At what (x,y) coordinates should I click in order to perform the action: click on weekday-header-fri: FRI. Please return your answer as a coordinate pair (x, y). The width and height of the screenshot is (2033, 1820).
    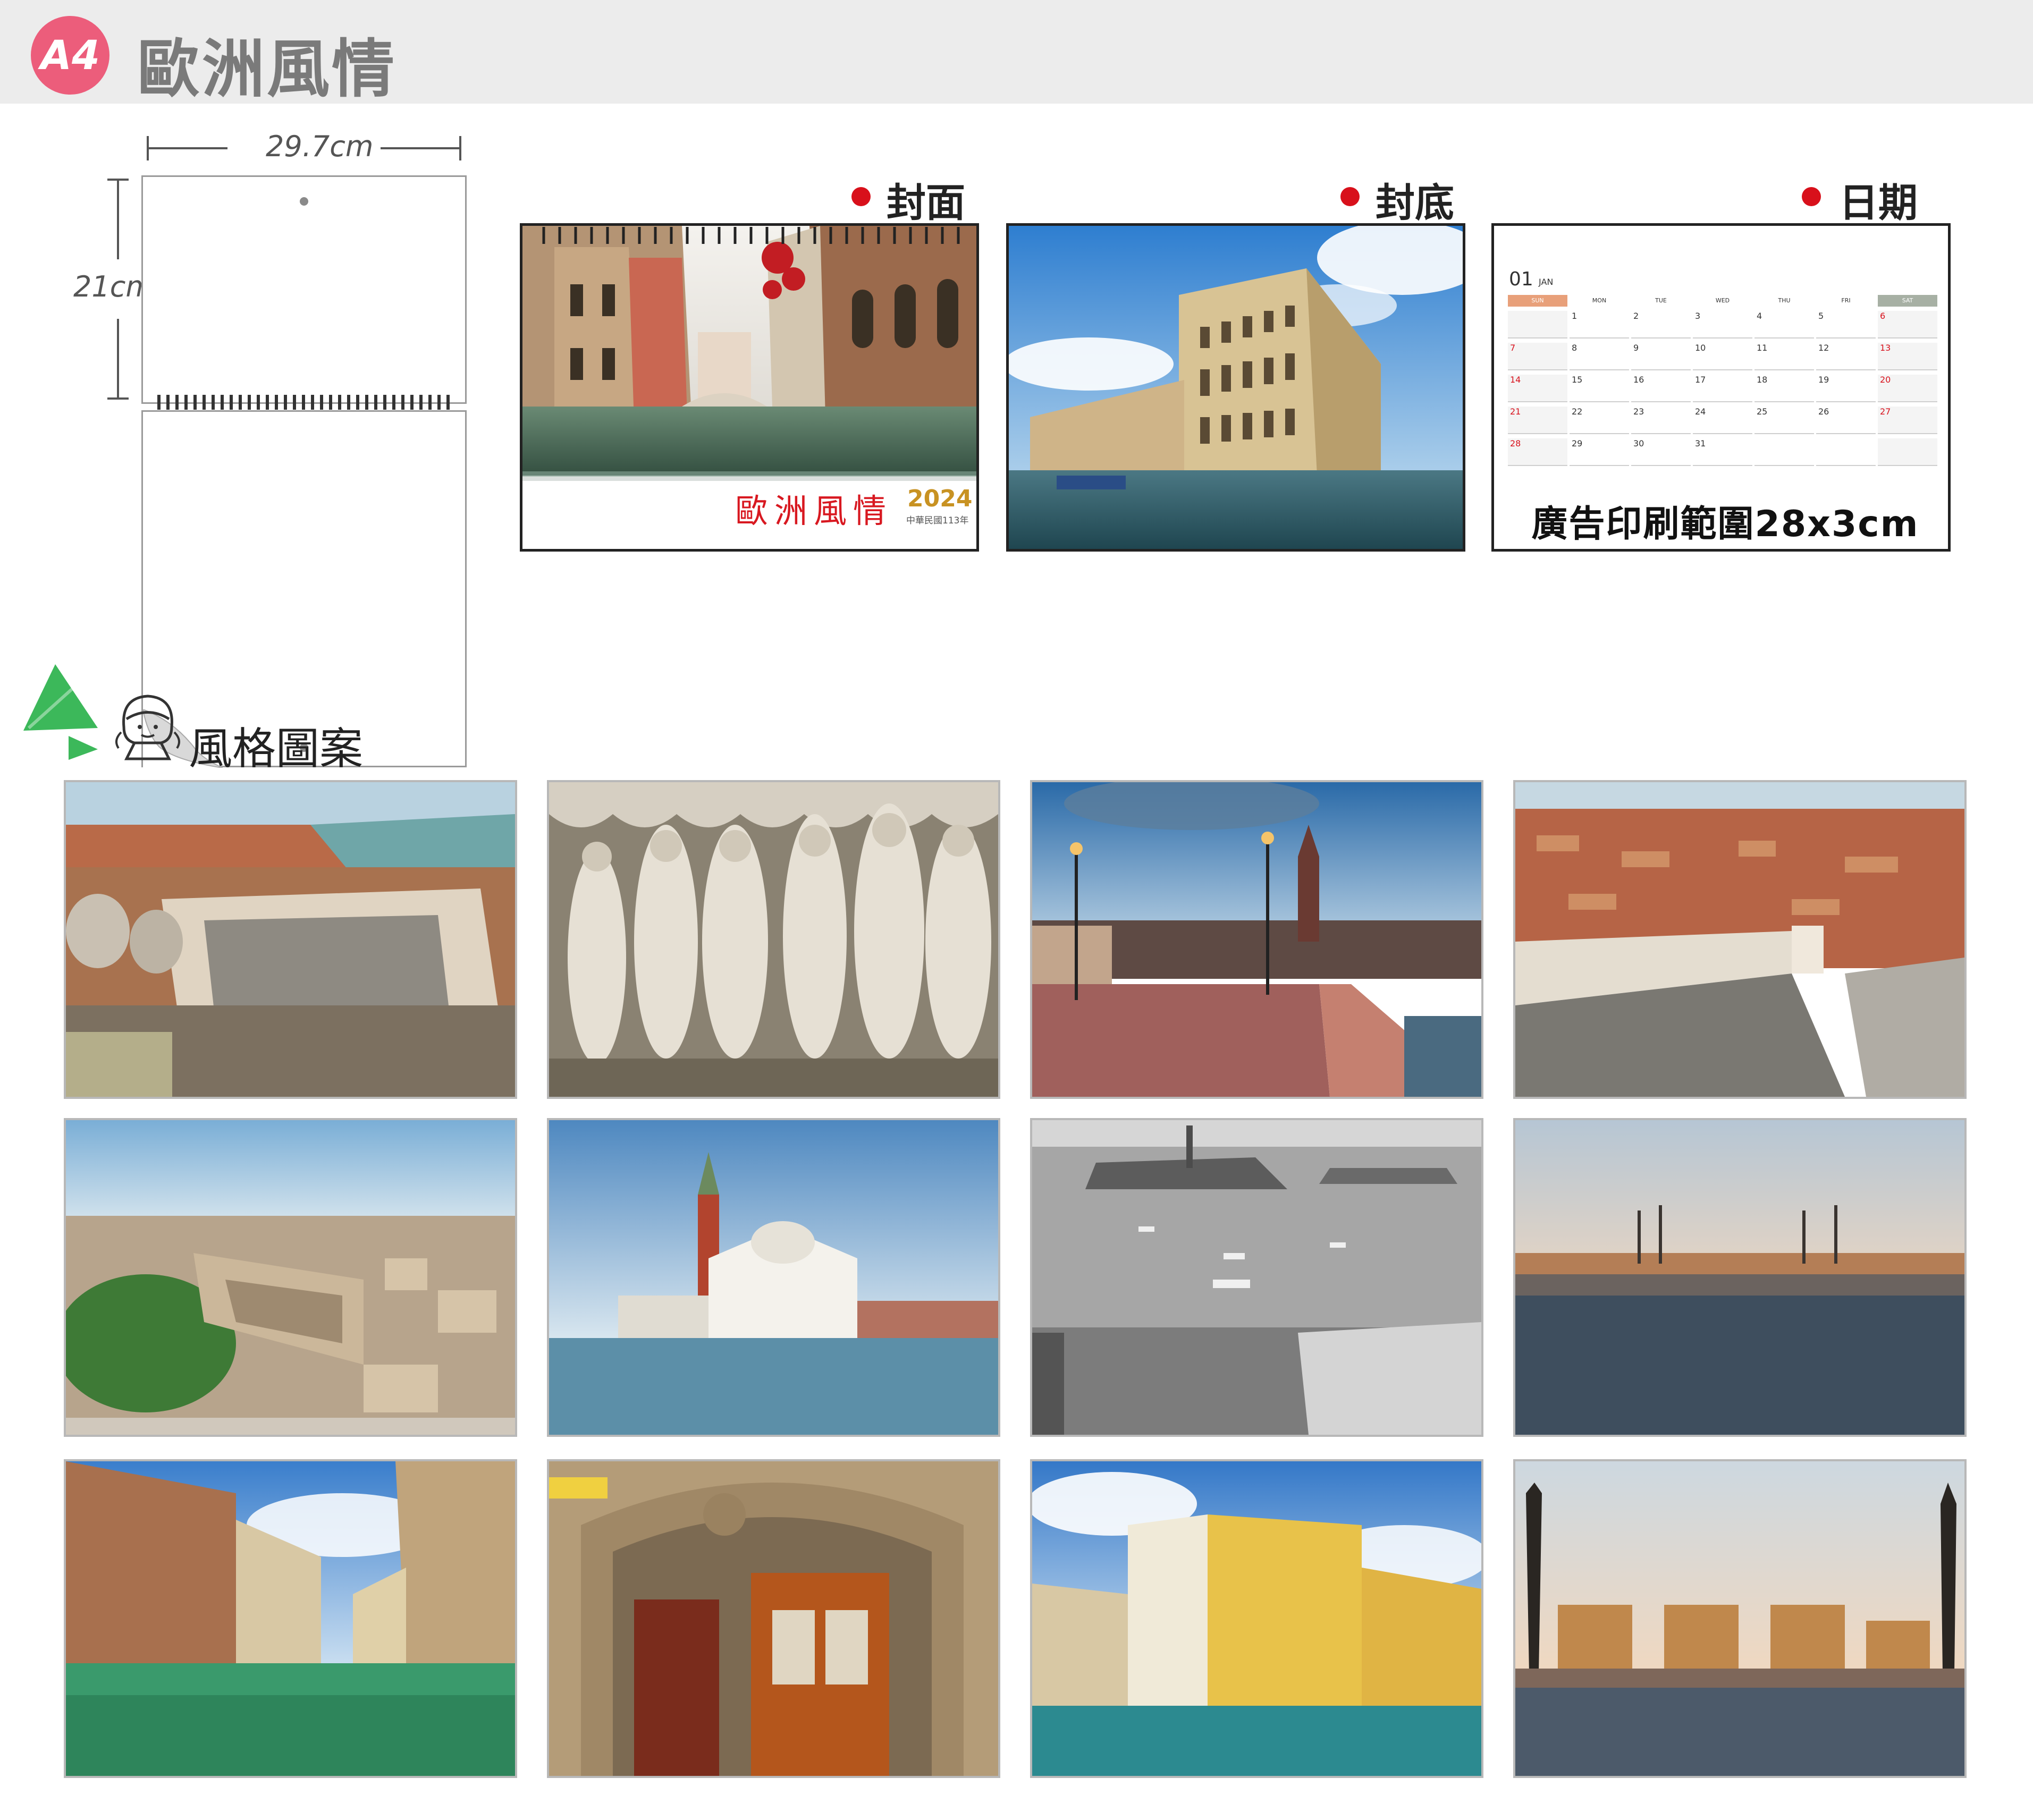
    Looking at the image, I should click on (1846, 300).